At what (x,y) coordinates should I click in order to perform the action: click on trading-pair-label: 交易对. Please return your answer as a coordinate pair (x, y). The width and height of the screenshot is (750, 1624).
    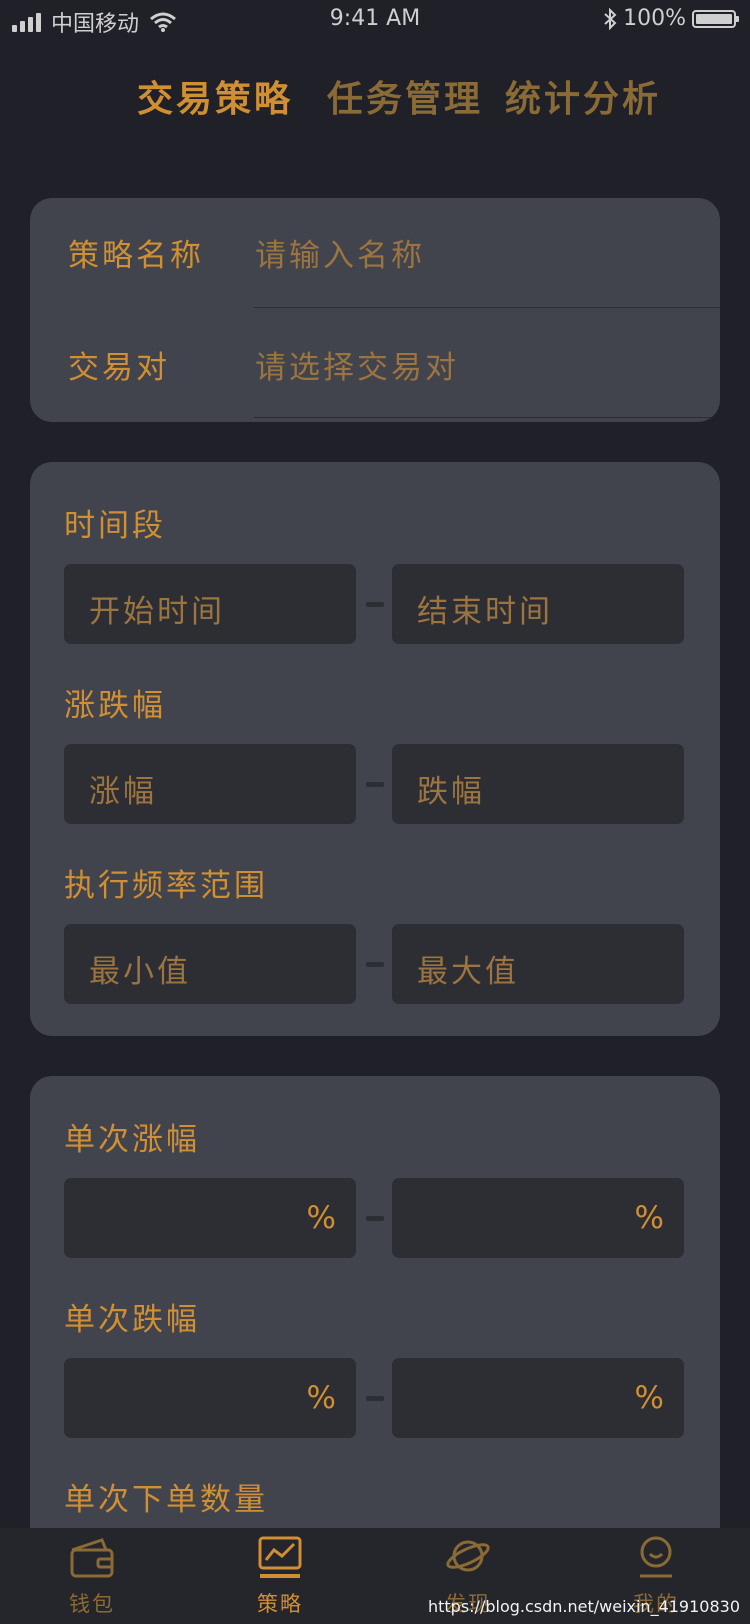
    Looking at the image, I should click on (119, 368).